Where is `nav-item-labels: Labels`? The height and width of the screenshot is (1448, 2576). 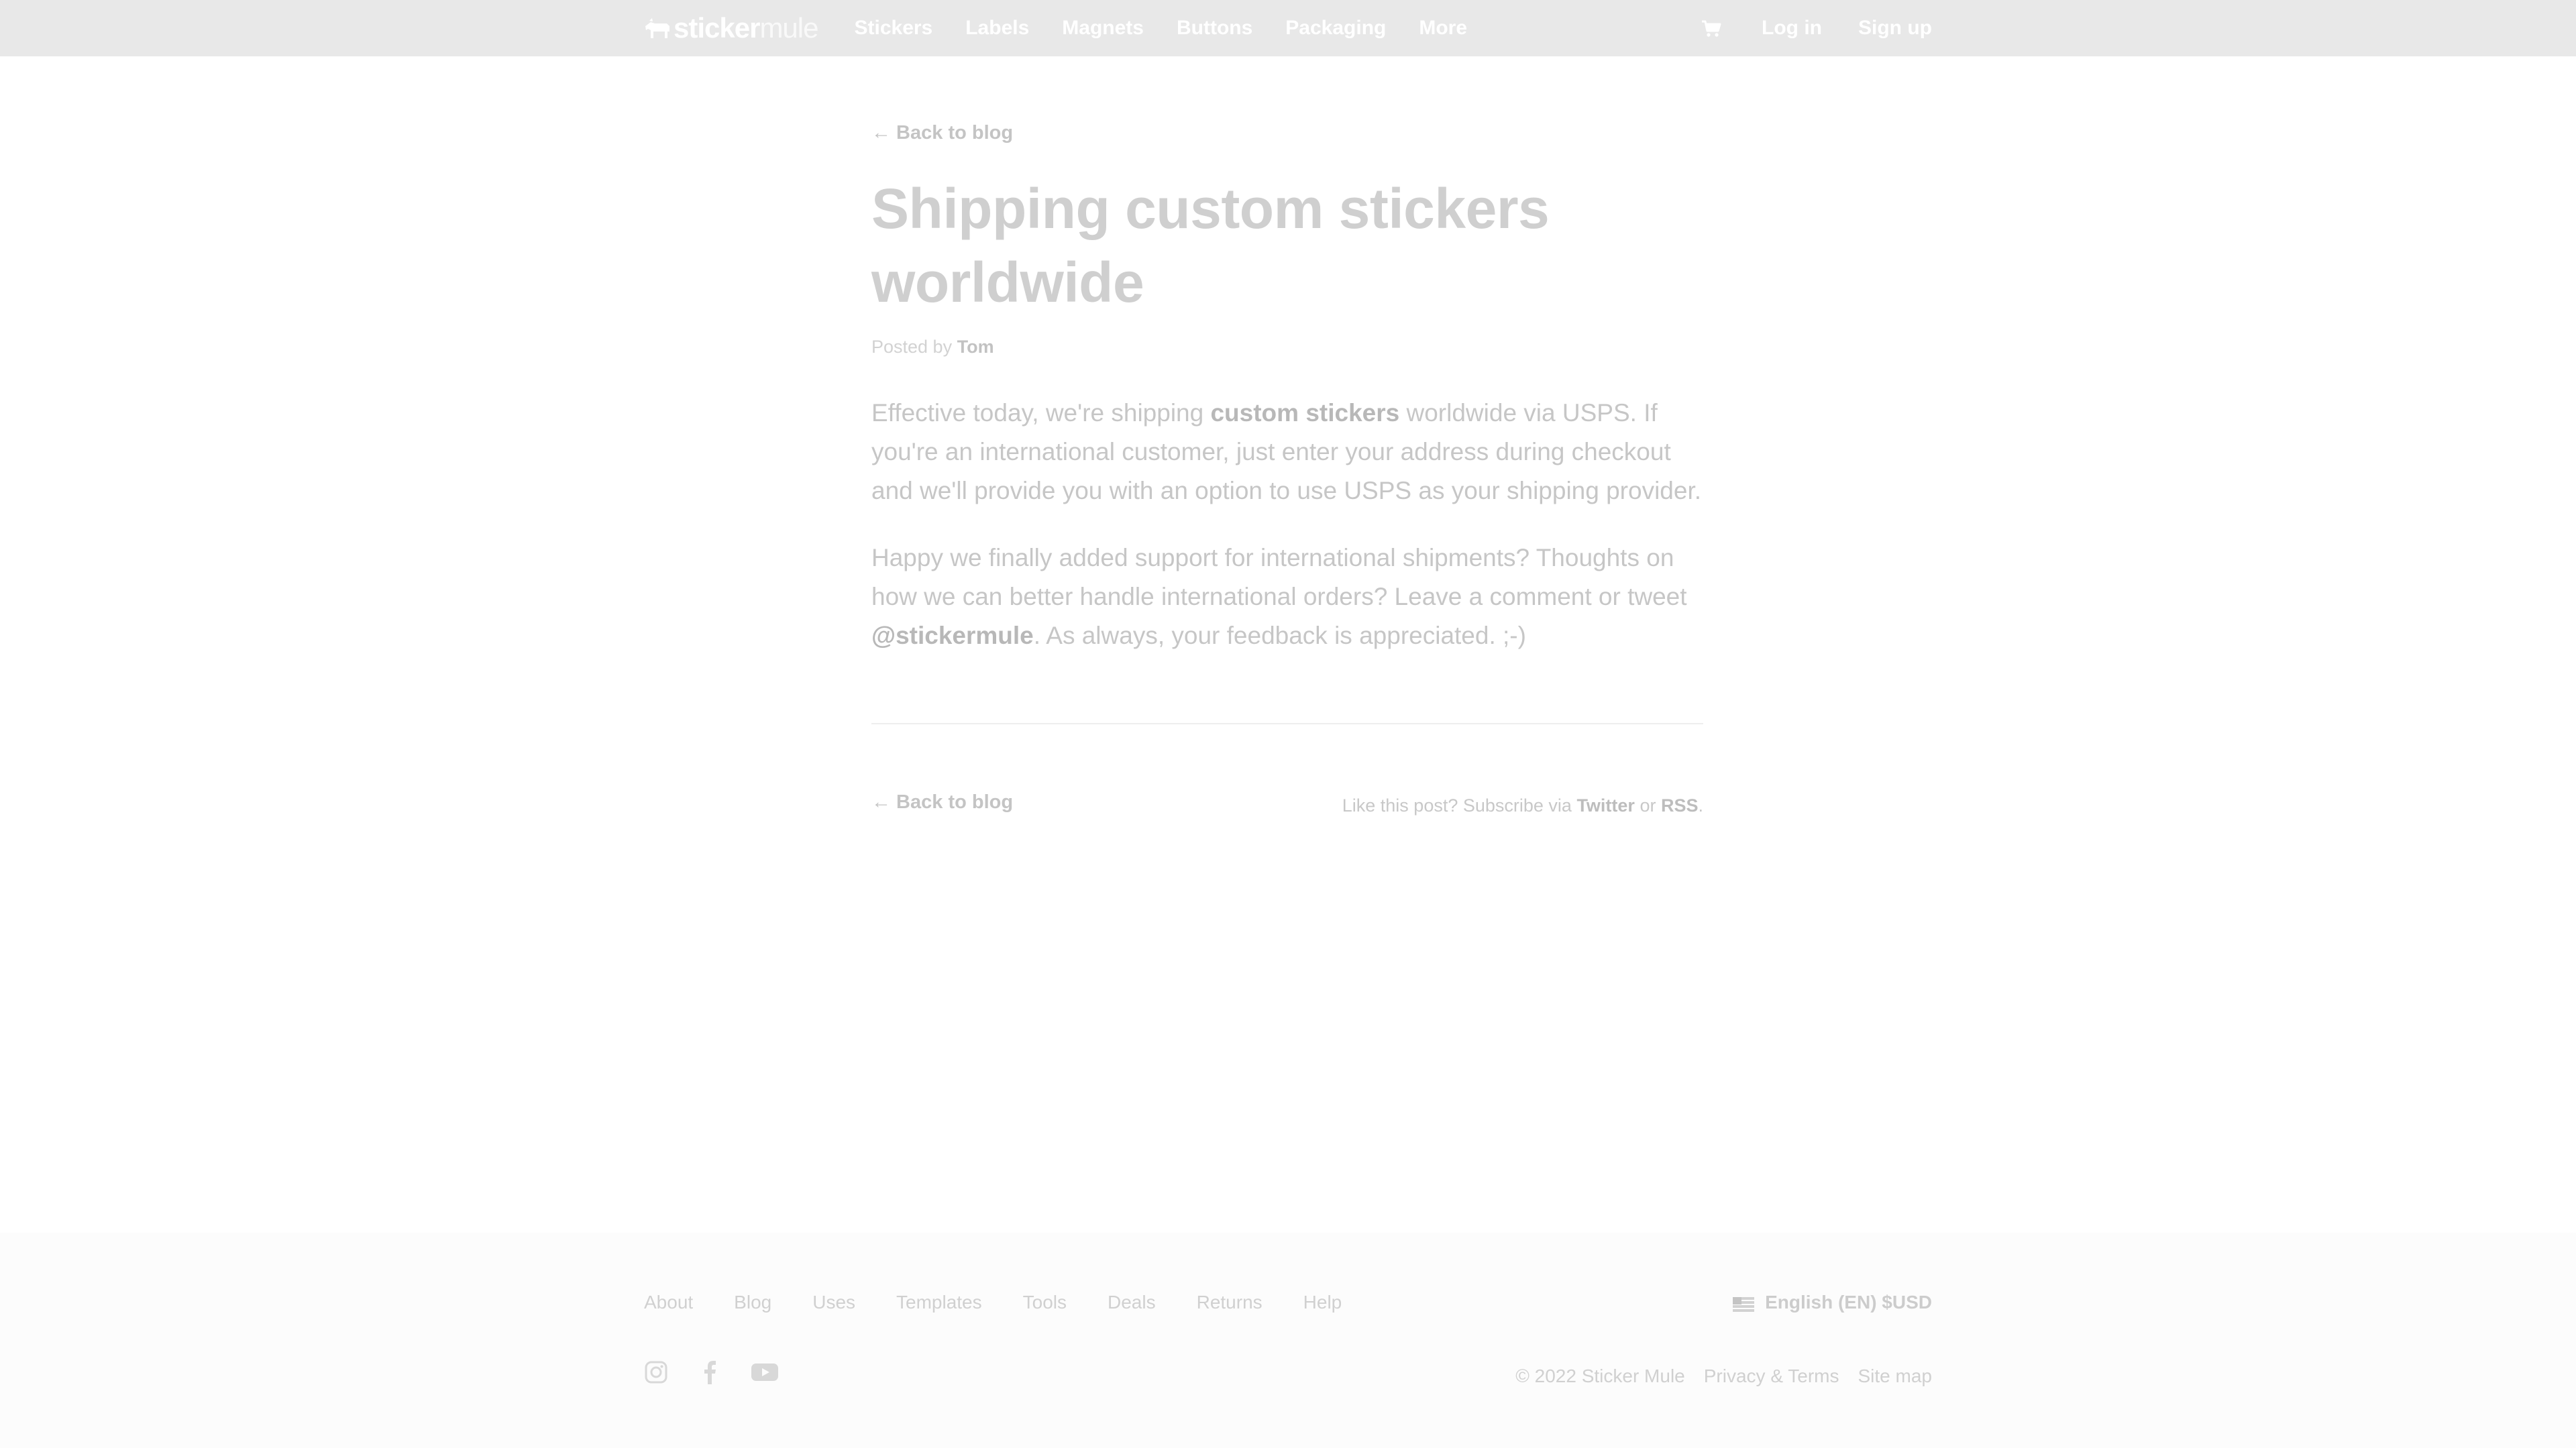 nav-item-labels: Labels is located at coordinates (997, 28).